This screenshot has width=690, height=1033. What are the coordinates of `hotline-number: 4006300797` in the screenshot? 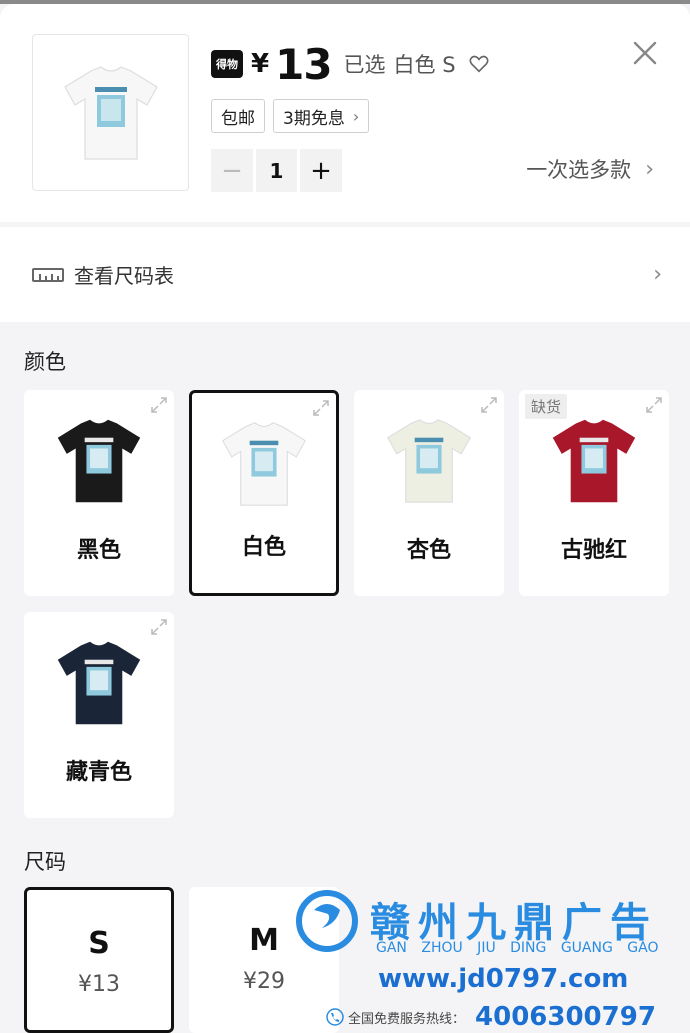 It's located at (565, 1017).